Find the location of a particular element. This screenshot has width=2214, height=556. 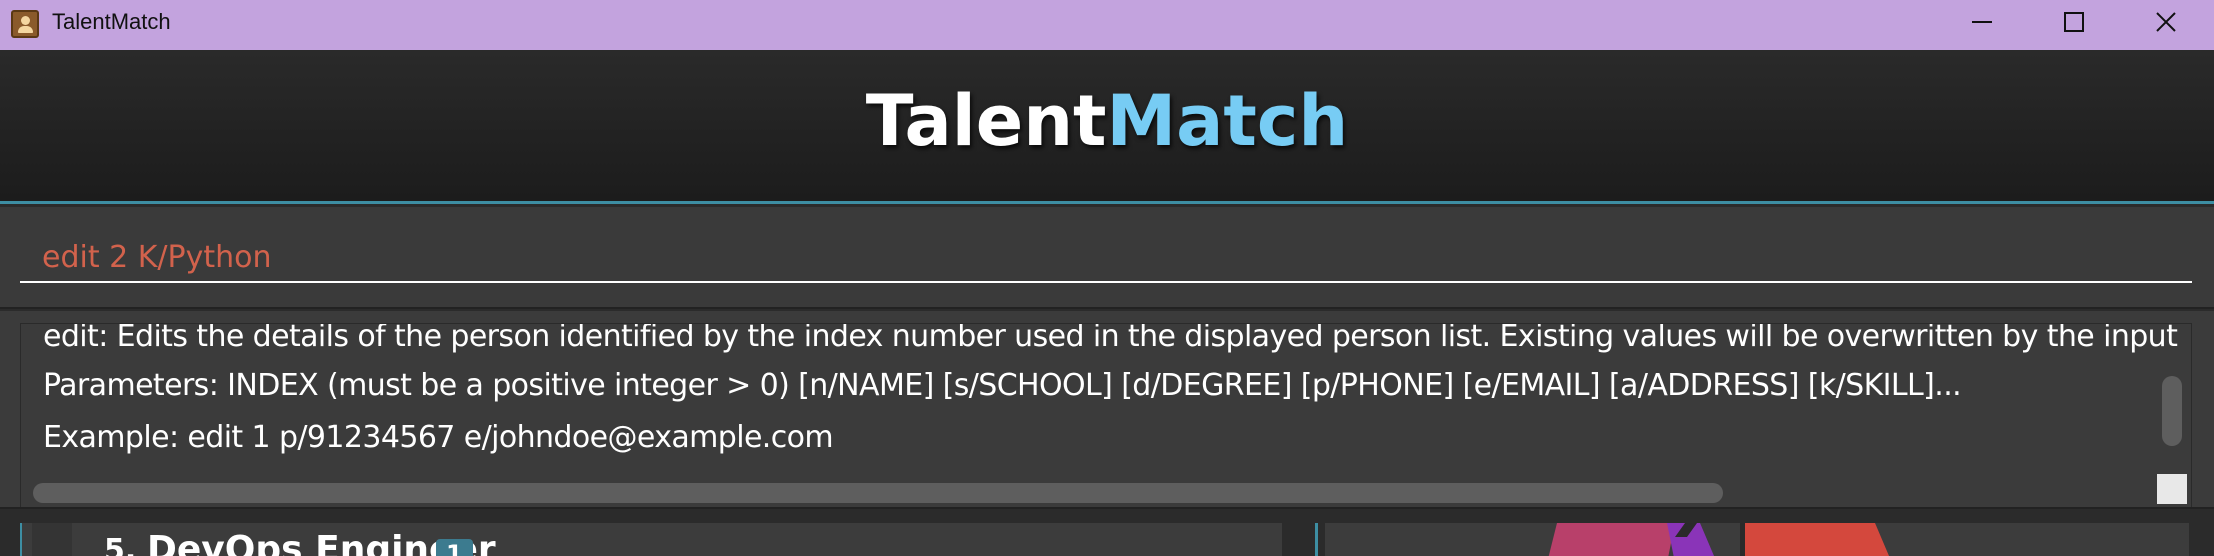

command-input is located at coordinates (1106, 258).